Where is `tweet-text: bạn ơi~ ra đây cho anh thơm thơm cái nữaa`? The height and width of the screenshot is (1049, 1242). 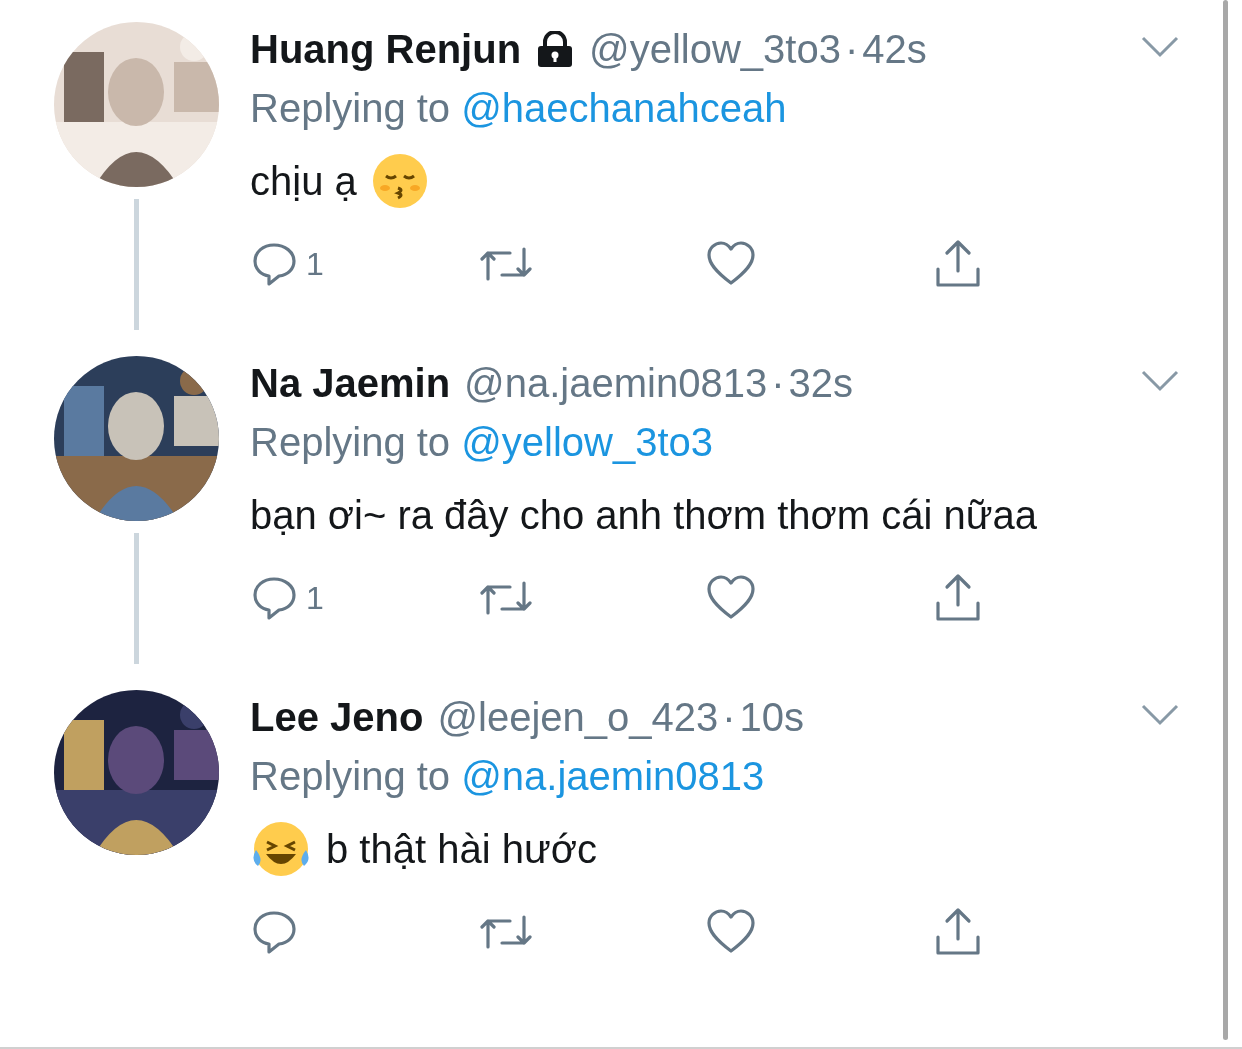 tweet-text: bạn ơi~ ra đây cho anh thơm thơm cái nữaa is located at coordinates (643, 515).